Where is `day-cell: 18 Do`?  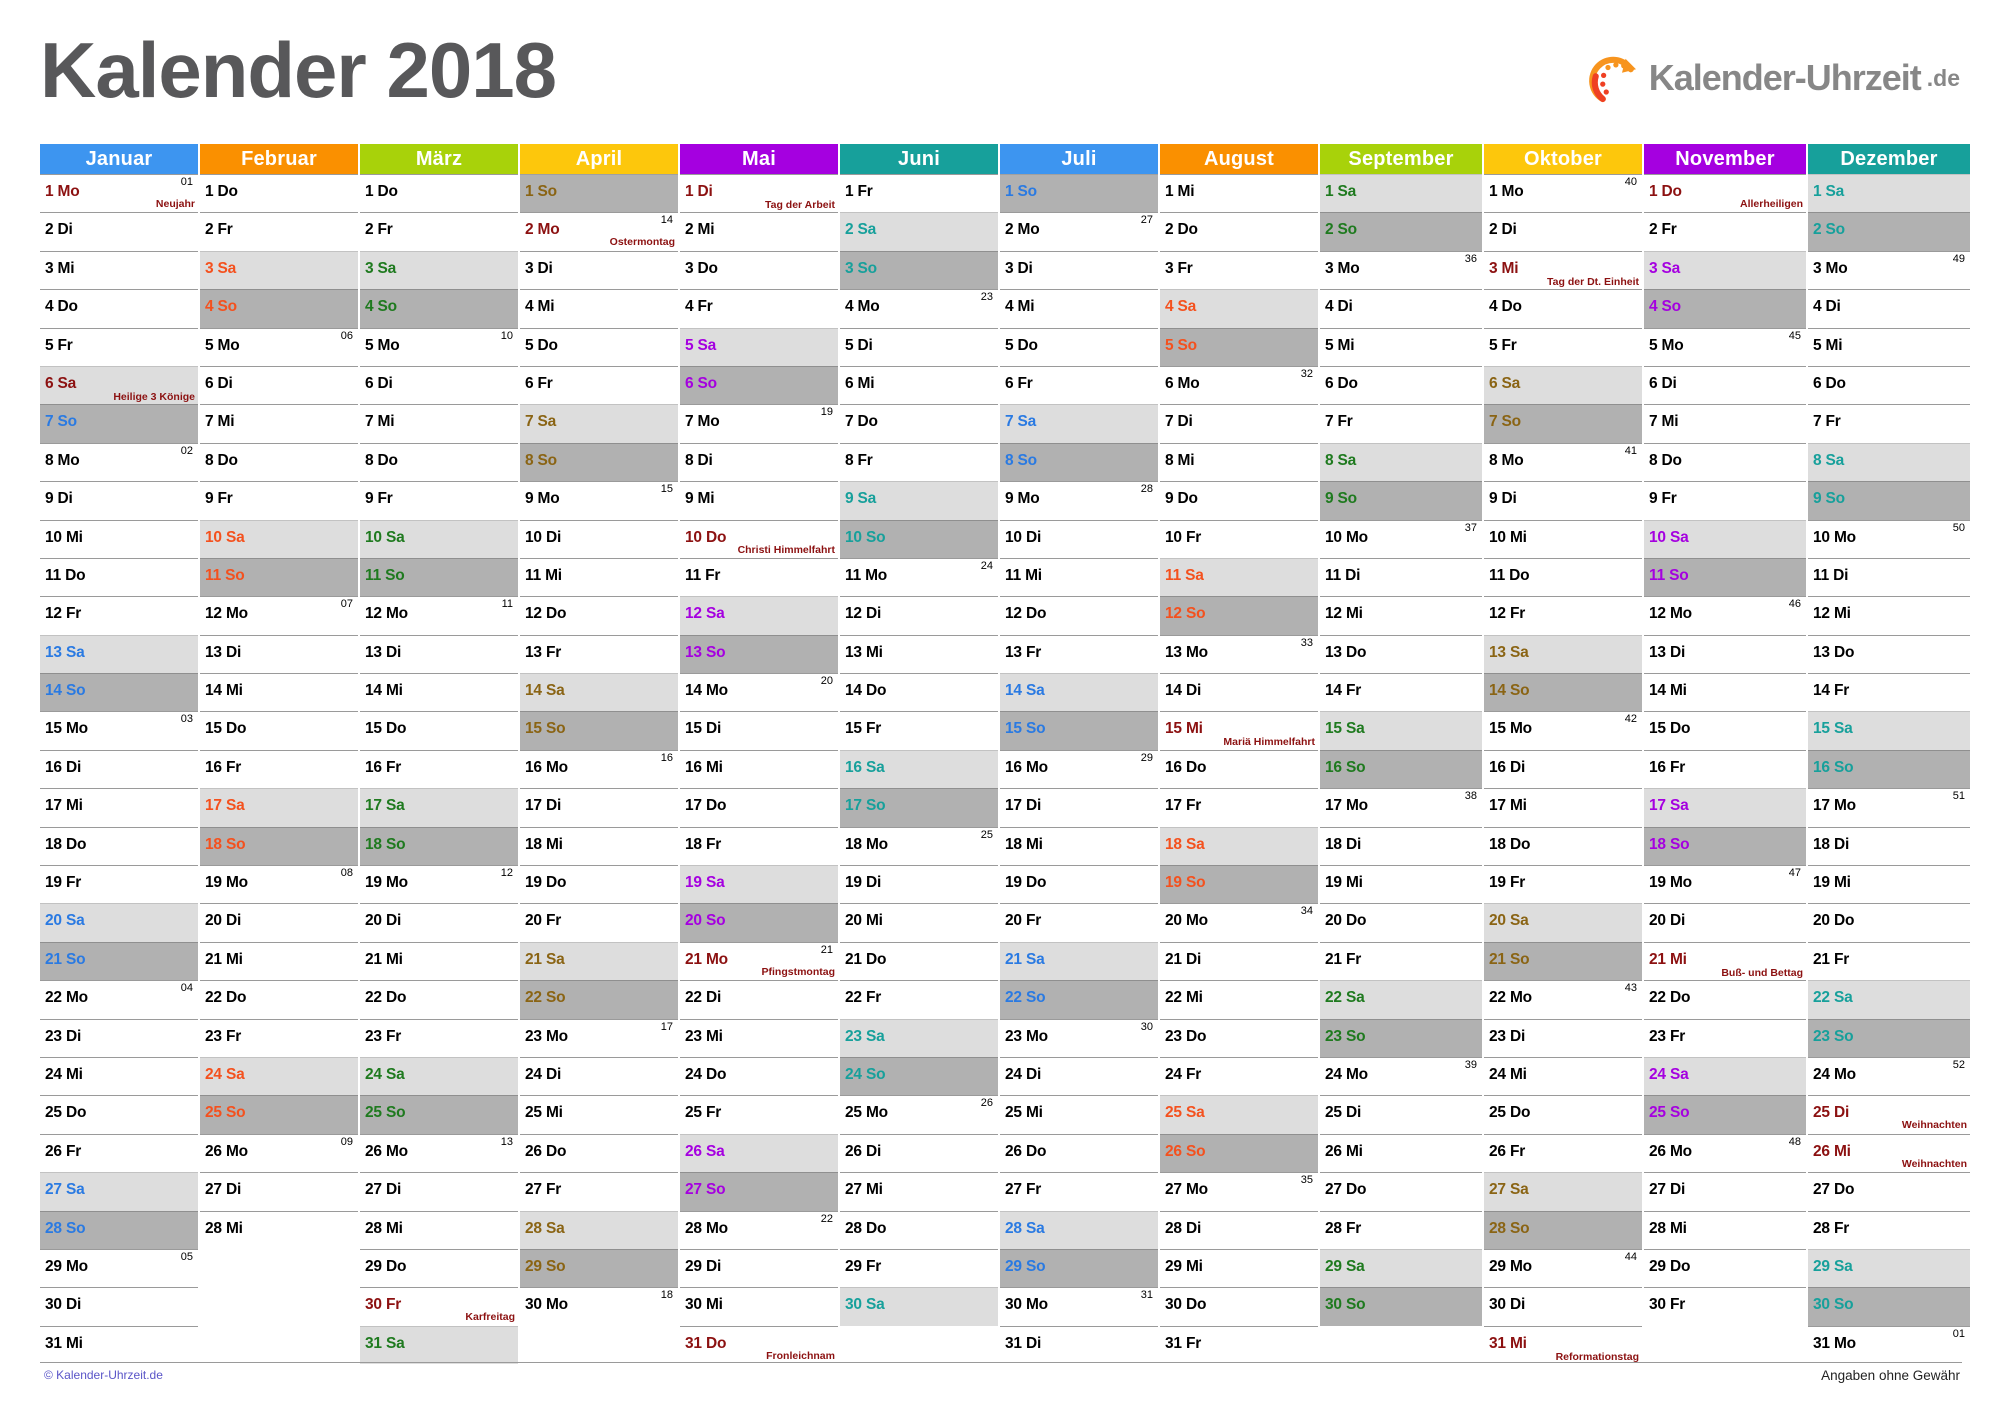 day-cell: 18 Do is located at coordinates (1563, 846).